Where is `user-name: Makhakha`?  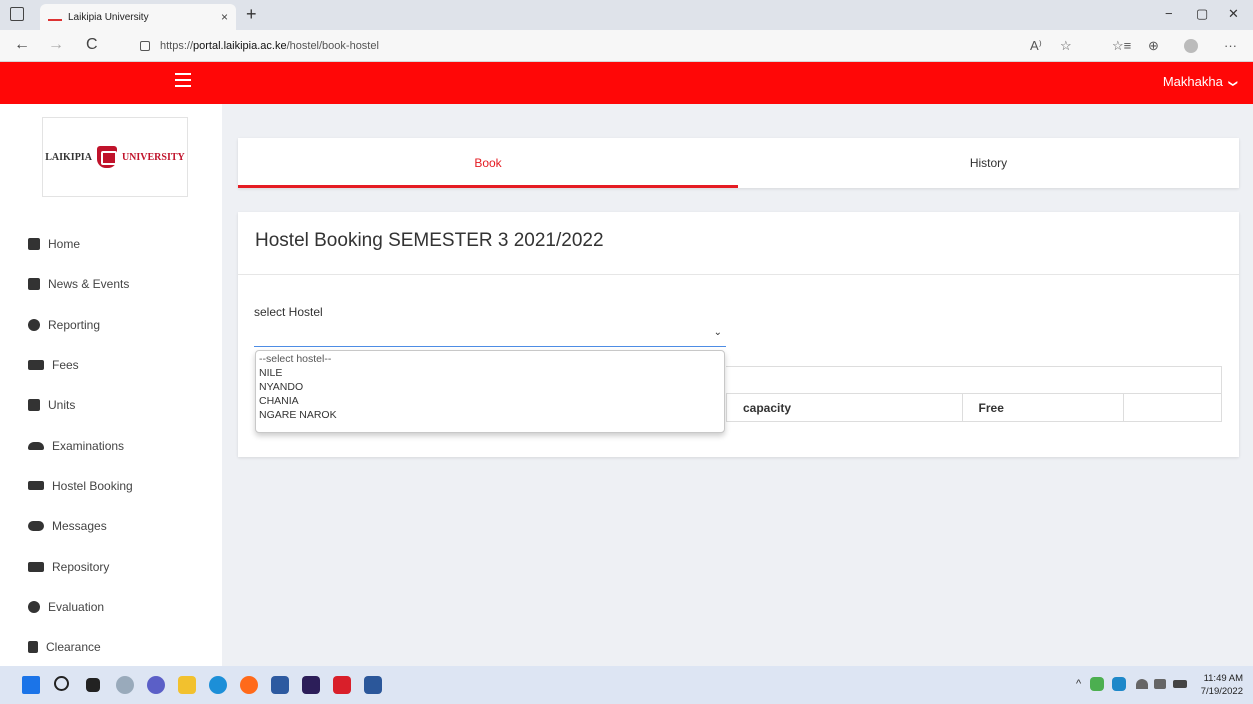
user-name: Makhakha is located at coordinates (1192, 81).